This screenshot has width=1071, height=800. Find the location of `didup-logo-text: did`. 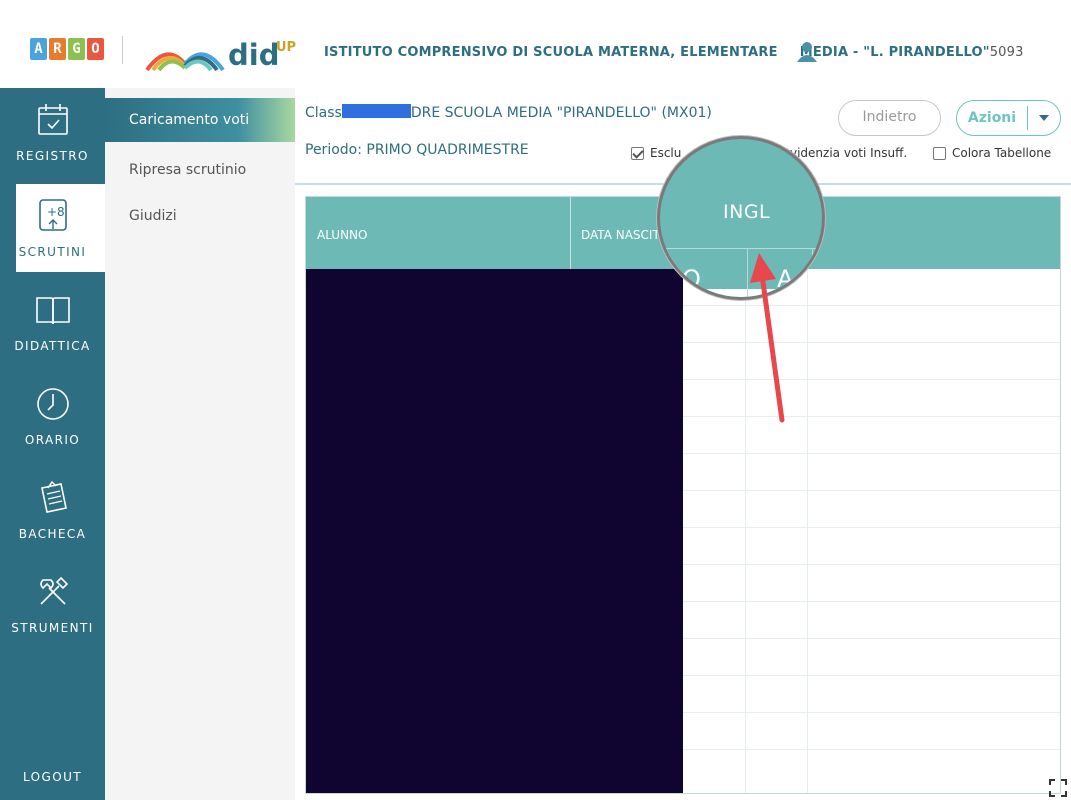

didup-logo-text: did is located at coordinates (254, 55).